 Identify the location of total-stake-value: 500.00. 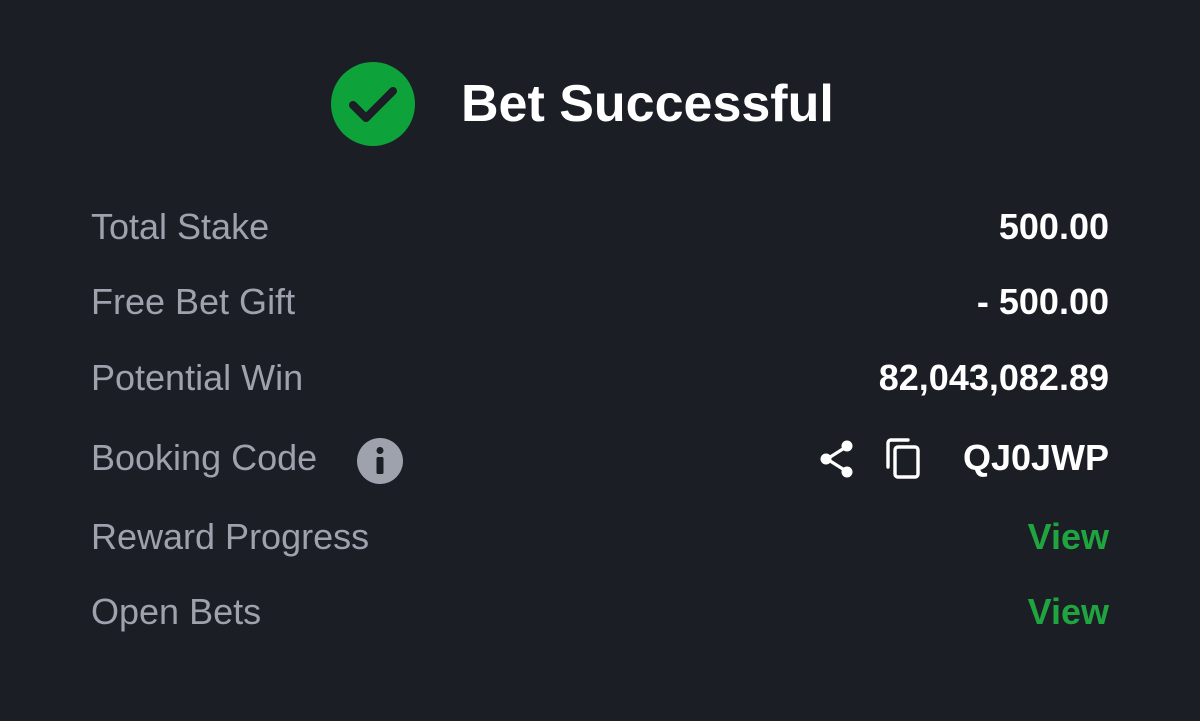
(1053, 226).